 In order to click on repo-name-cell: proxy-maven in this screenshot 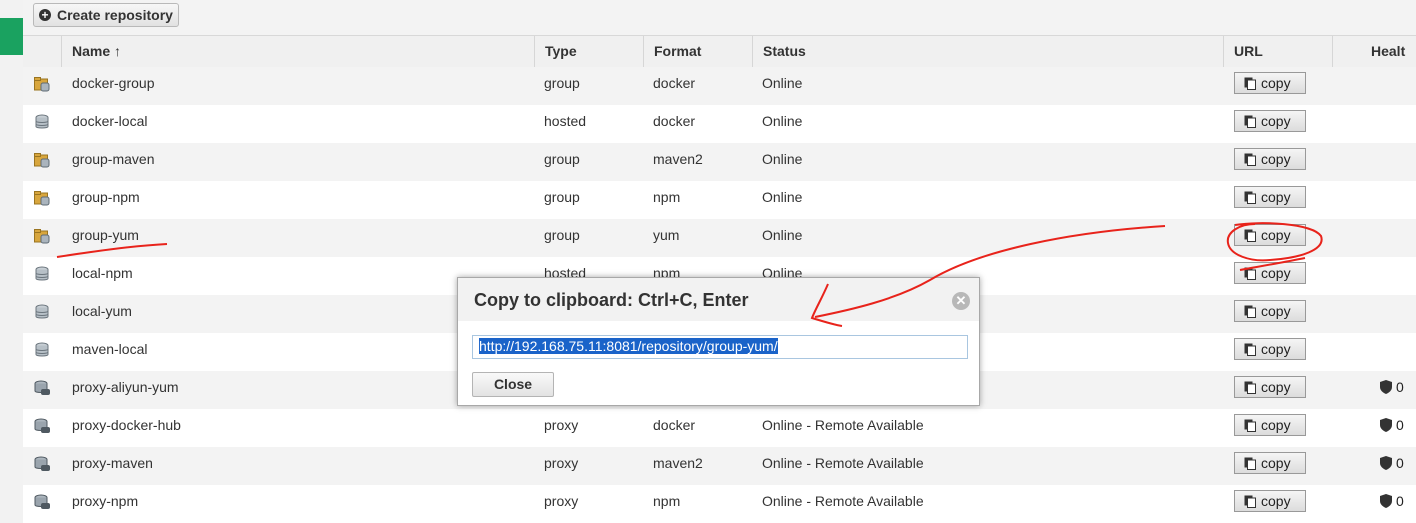, I will do `click(112, 463)`.